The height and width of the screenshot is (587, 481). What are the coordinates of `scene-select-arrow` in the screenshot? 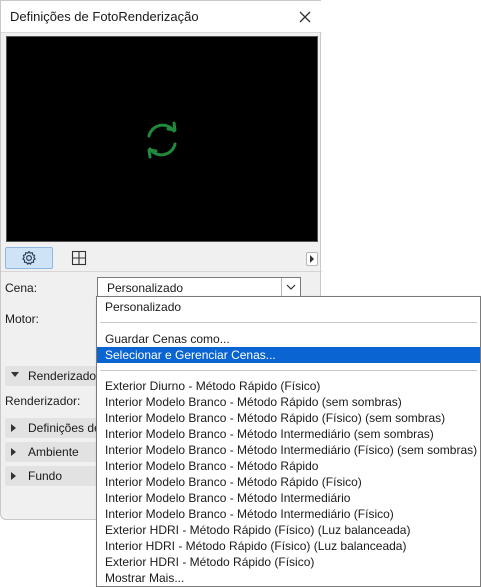 It's located at (290, 287).